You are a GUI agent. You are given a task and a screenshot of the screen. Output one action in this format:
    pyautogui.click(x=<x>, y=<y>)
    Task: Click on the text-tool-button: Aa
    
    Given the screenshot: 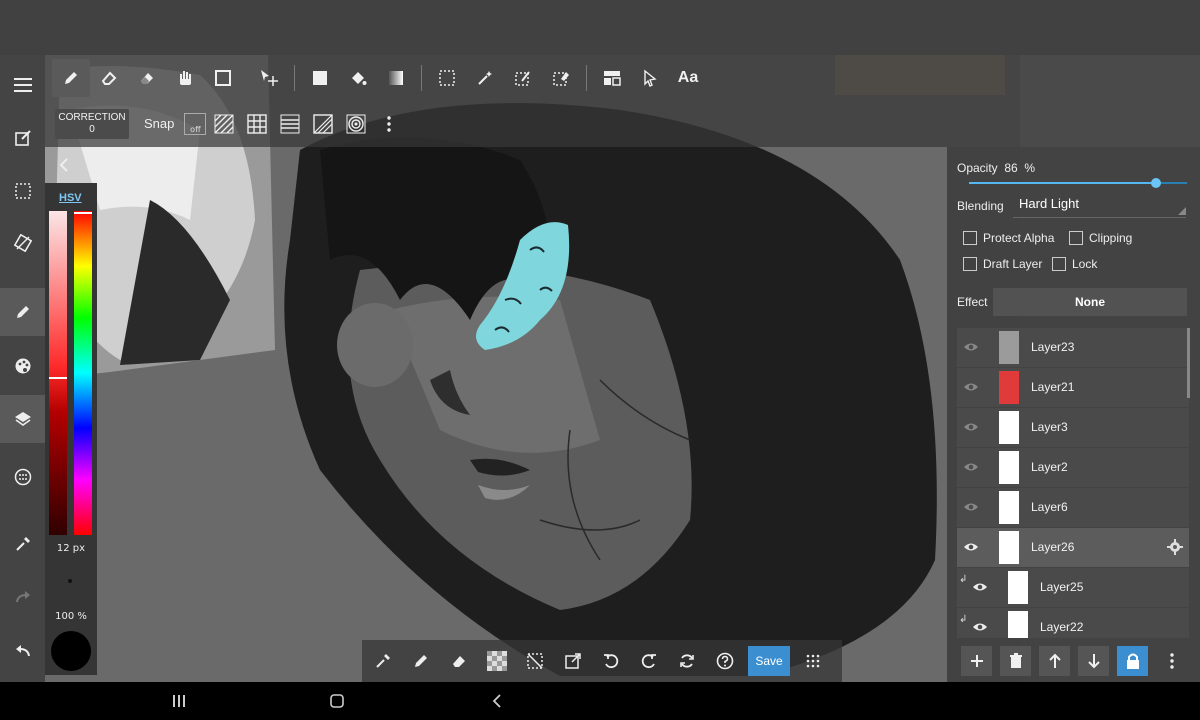 What is the action you would take?
    pyautogui.click(x=688, y=78)
    